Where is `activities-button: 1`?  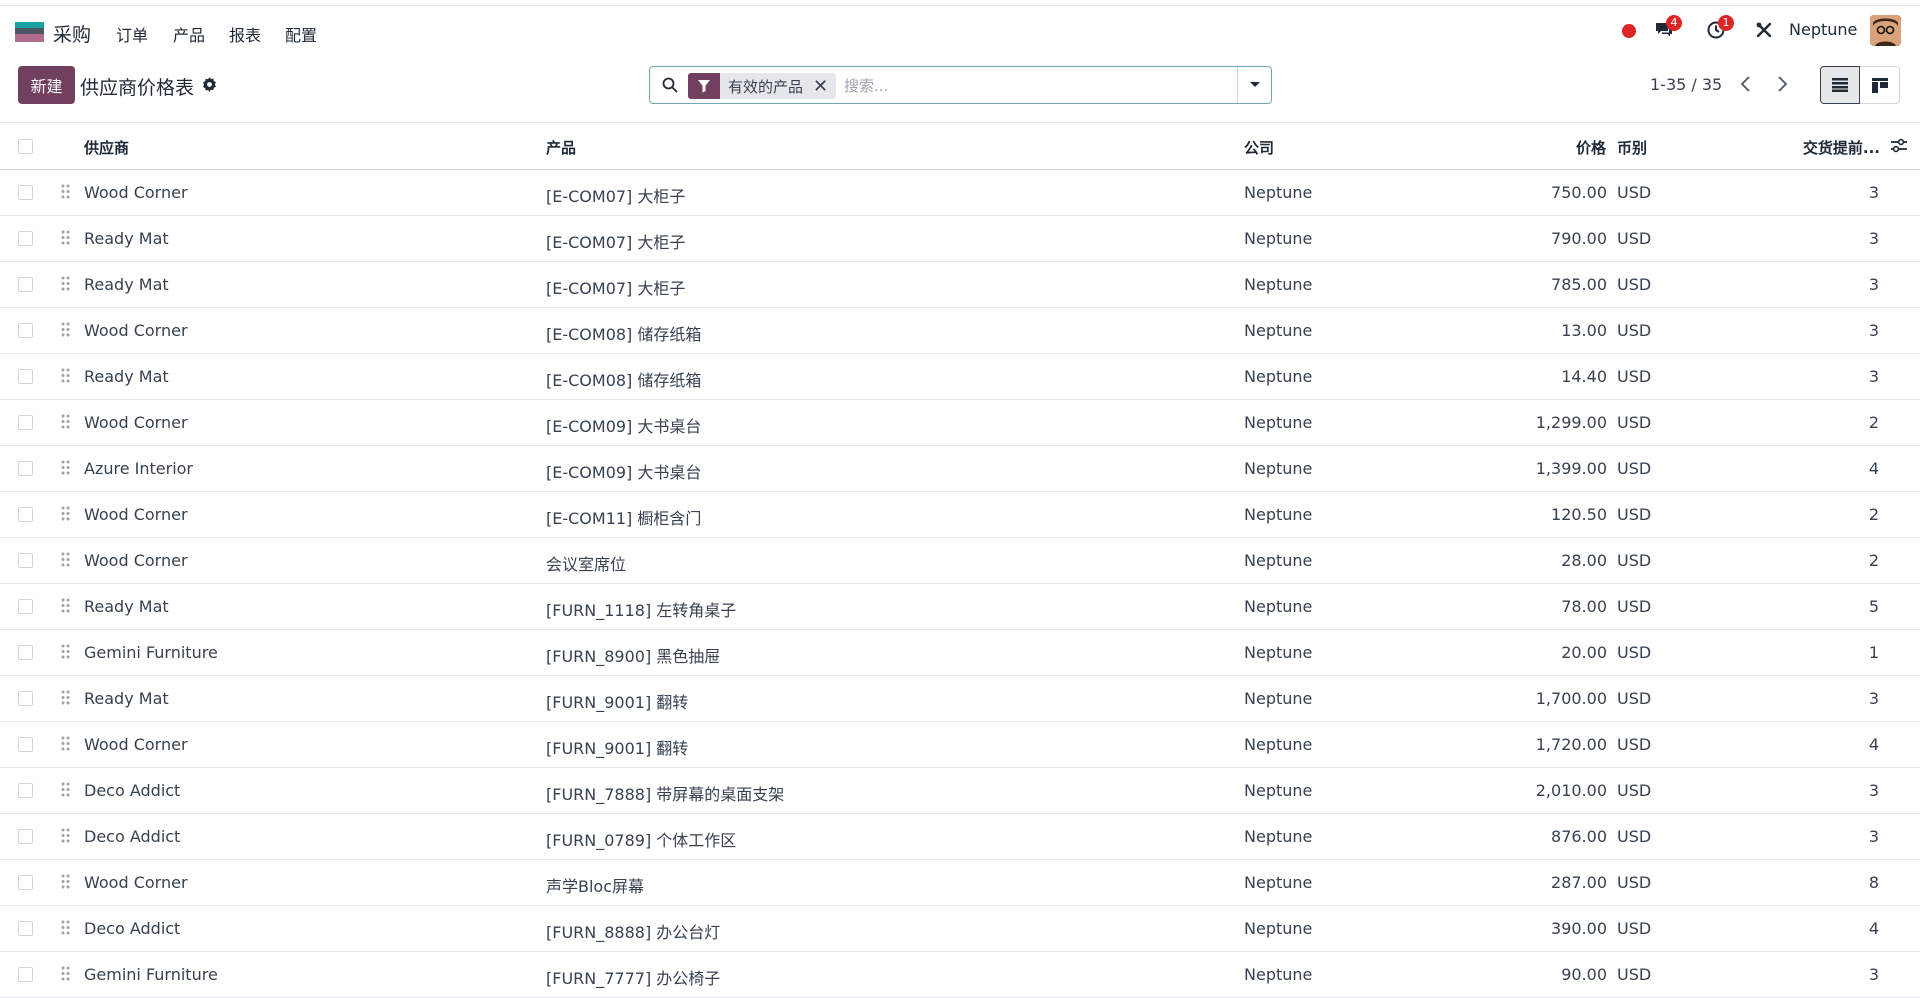 activities-button: 1 is located at coordinates (1720, 29).